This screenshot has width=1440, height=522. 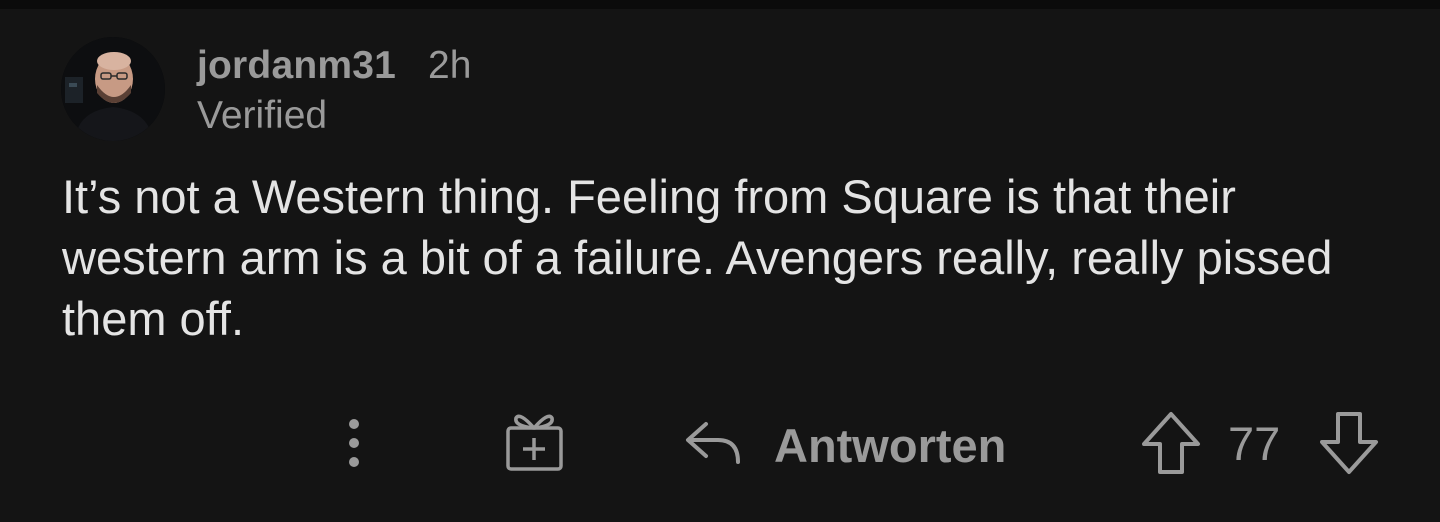 What do you see at coordinates (296, 66) in the screenshot?
I see `username: jordanm31` at bounding box center [296, 66].